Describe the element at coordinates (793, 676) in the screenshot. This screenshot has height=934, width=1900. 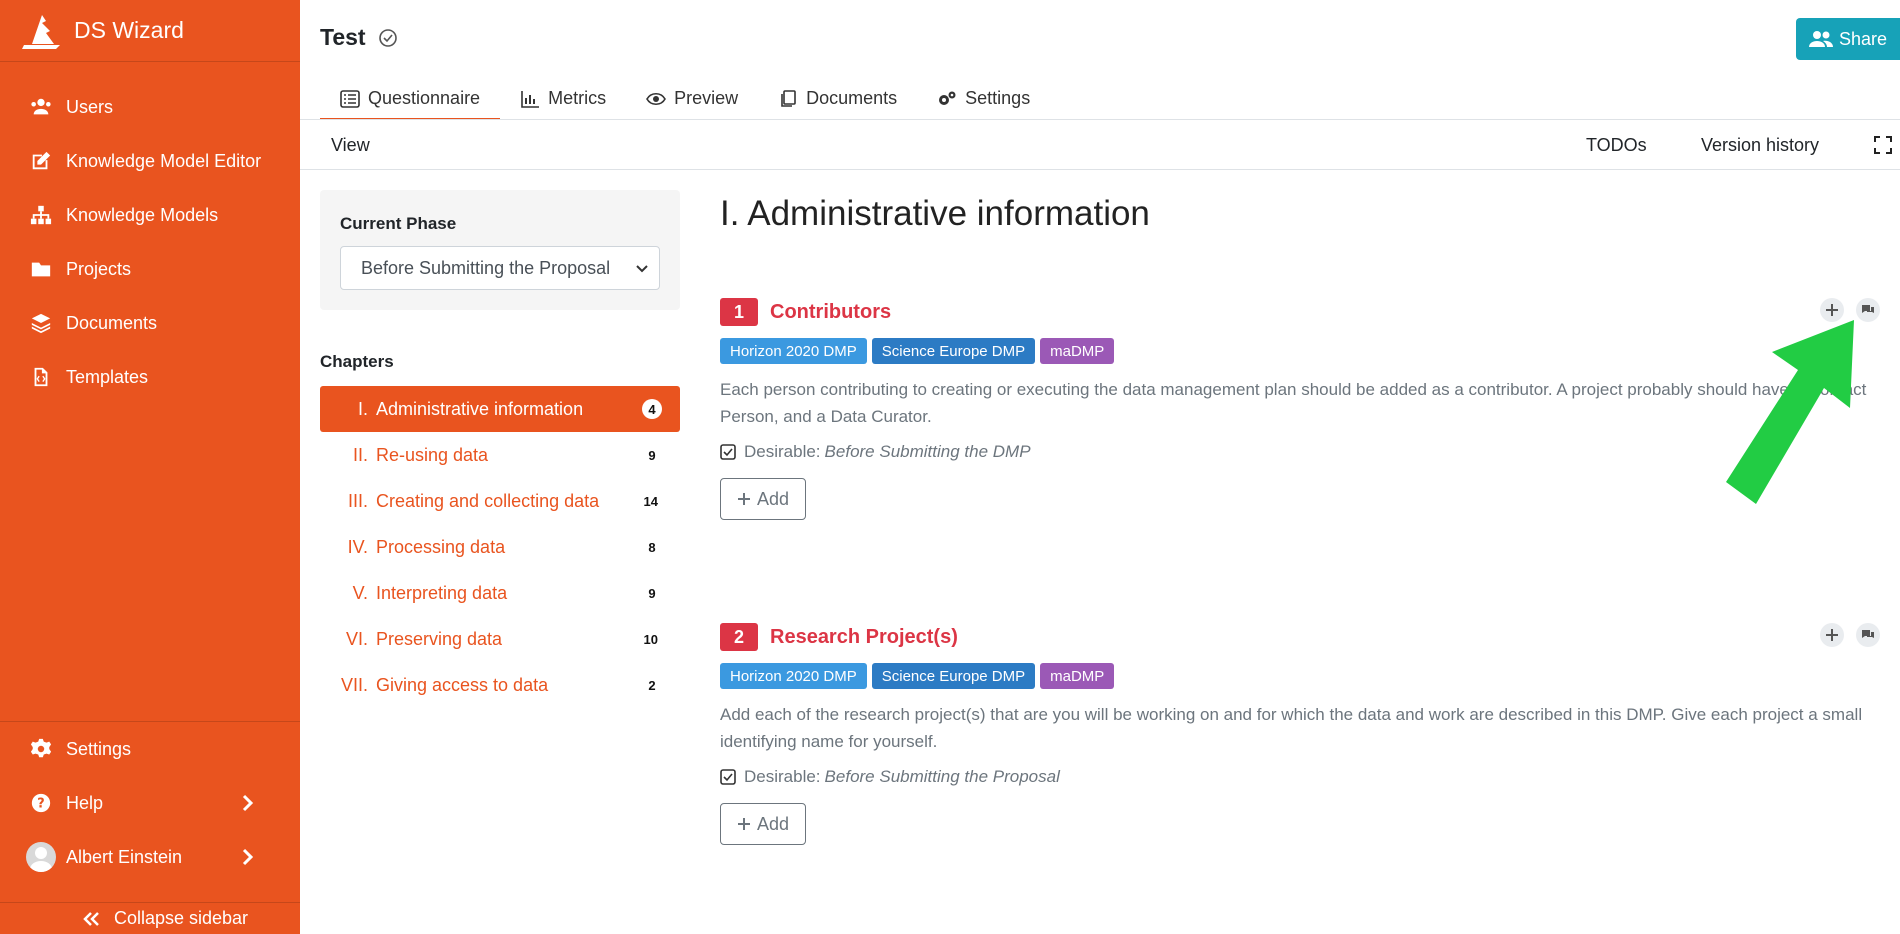
I see `tag-horizon-2020-dmp: Horizon 2020 DMP` at that location.